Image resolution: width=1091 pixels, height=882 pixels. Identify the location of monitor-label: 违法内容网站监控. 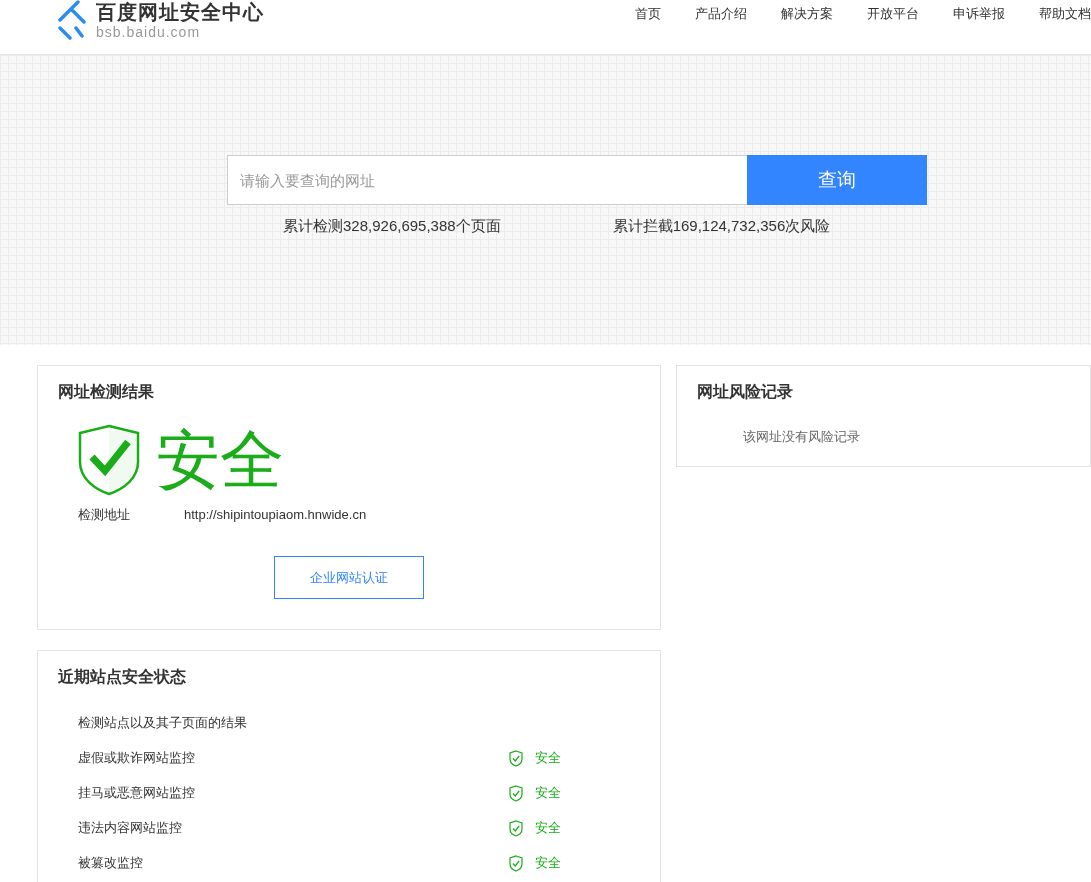
(130, 828).